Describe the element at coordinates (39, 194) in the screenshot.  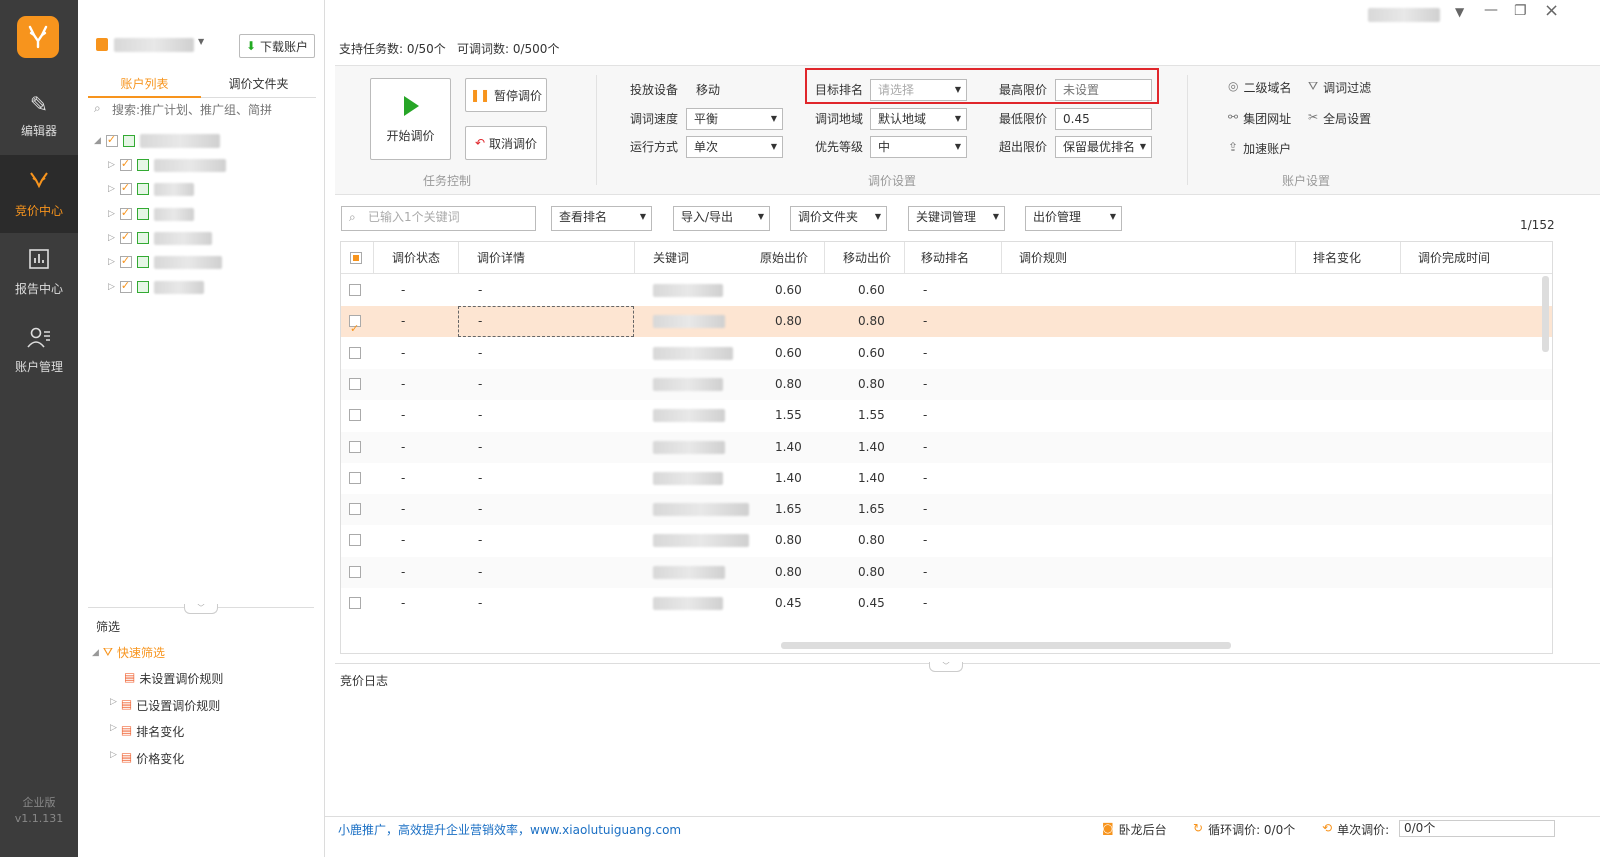
I see `nav-bidding-center: 竞价中心` at that location.